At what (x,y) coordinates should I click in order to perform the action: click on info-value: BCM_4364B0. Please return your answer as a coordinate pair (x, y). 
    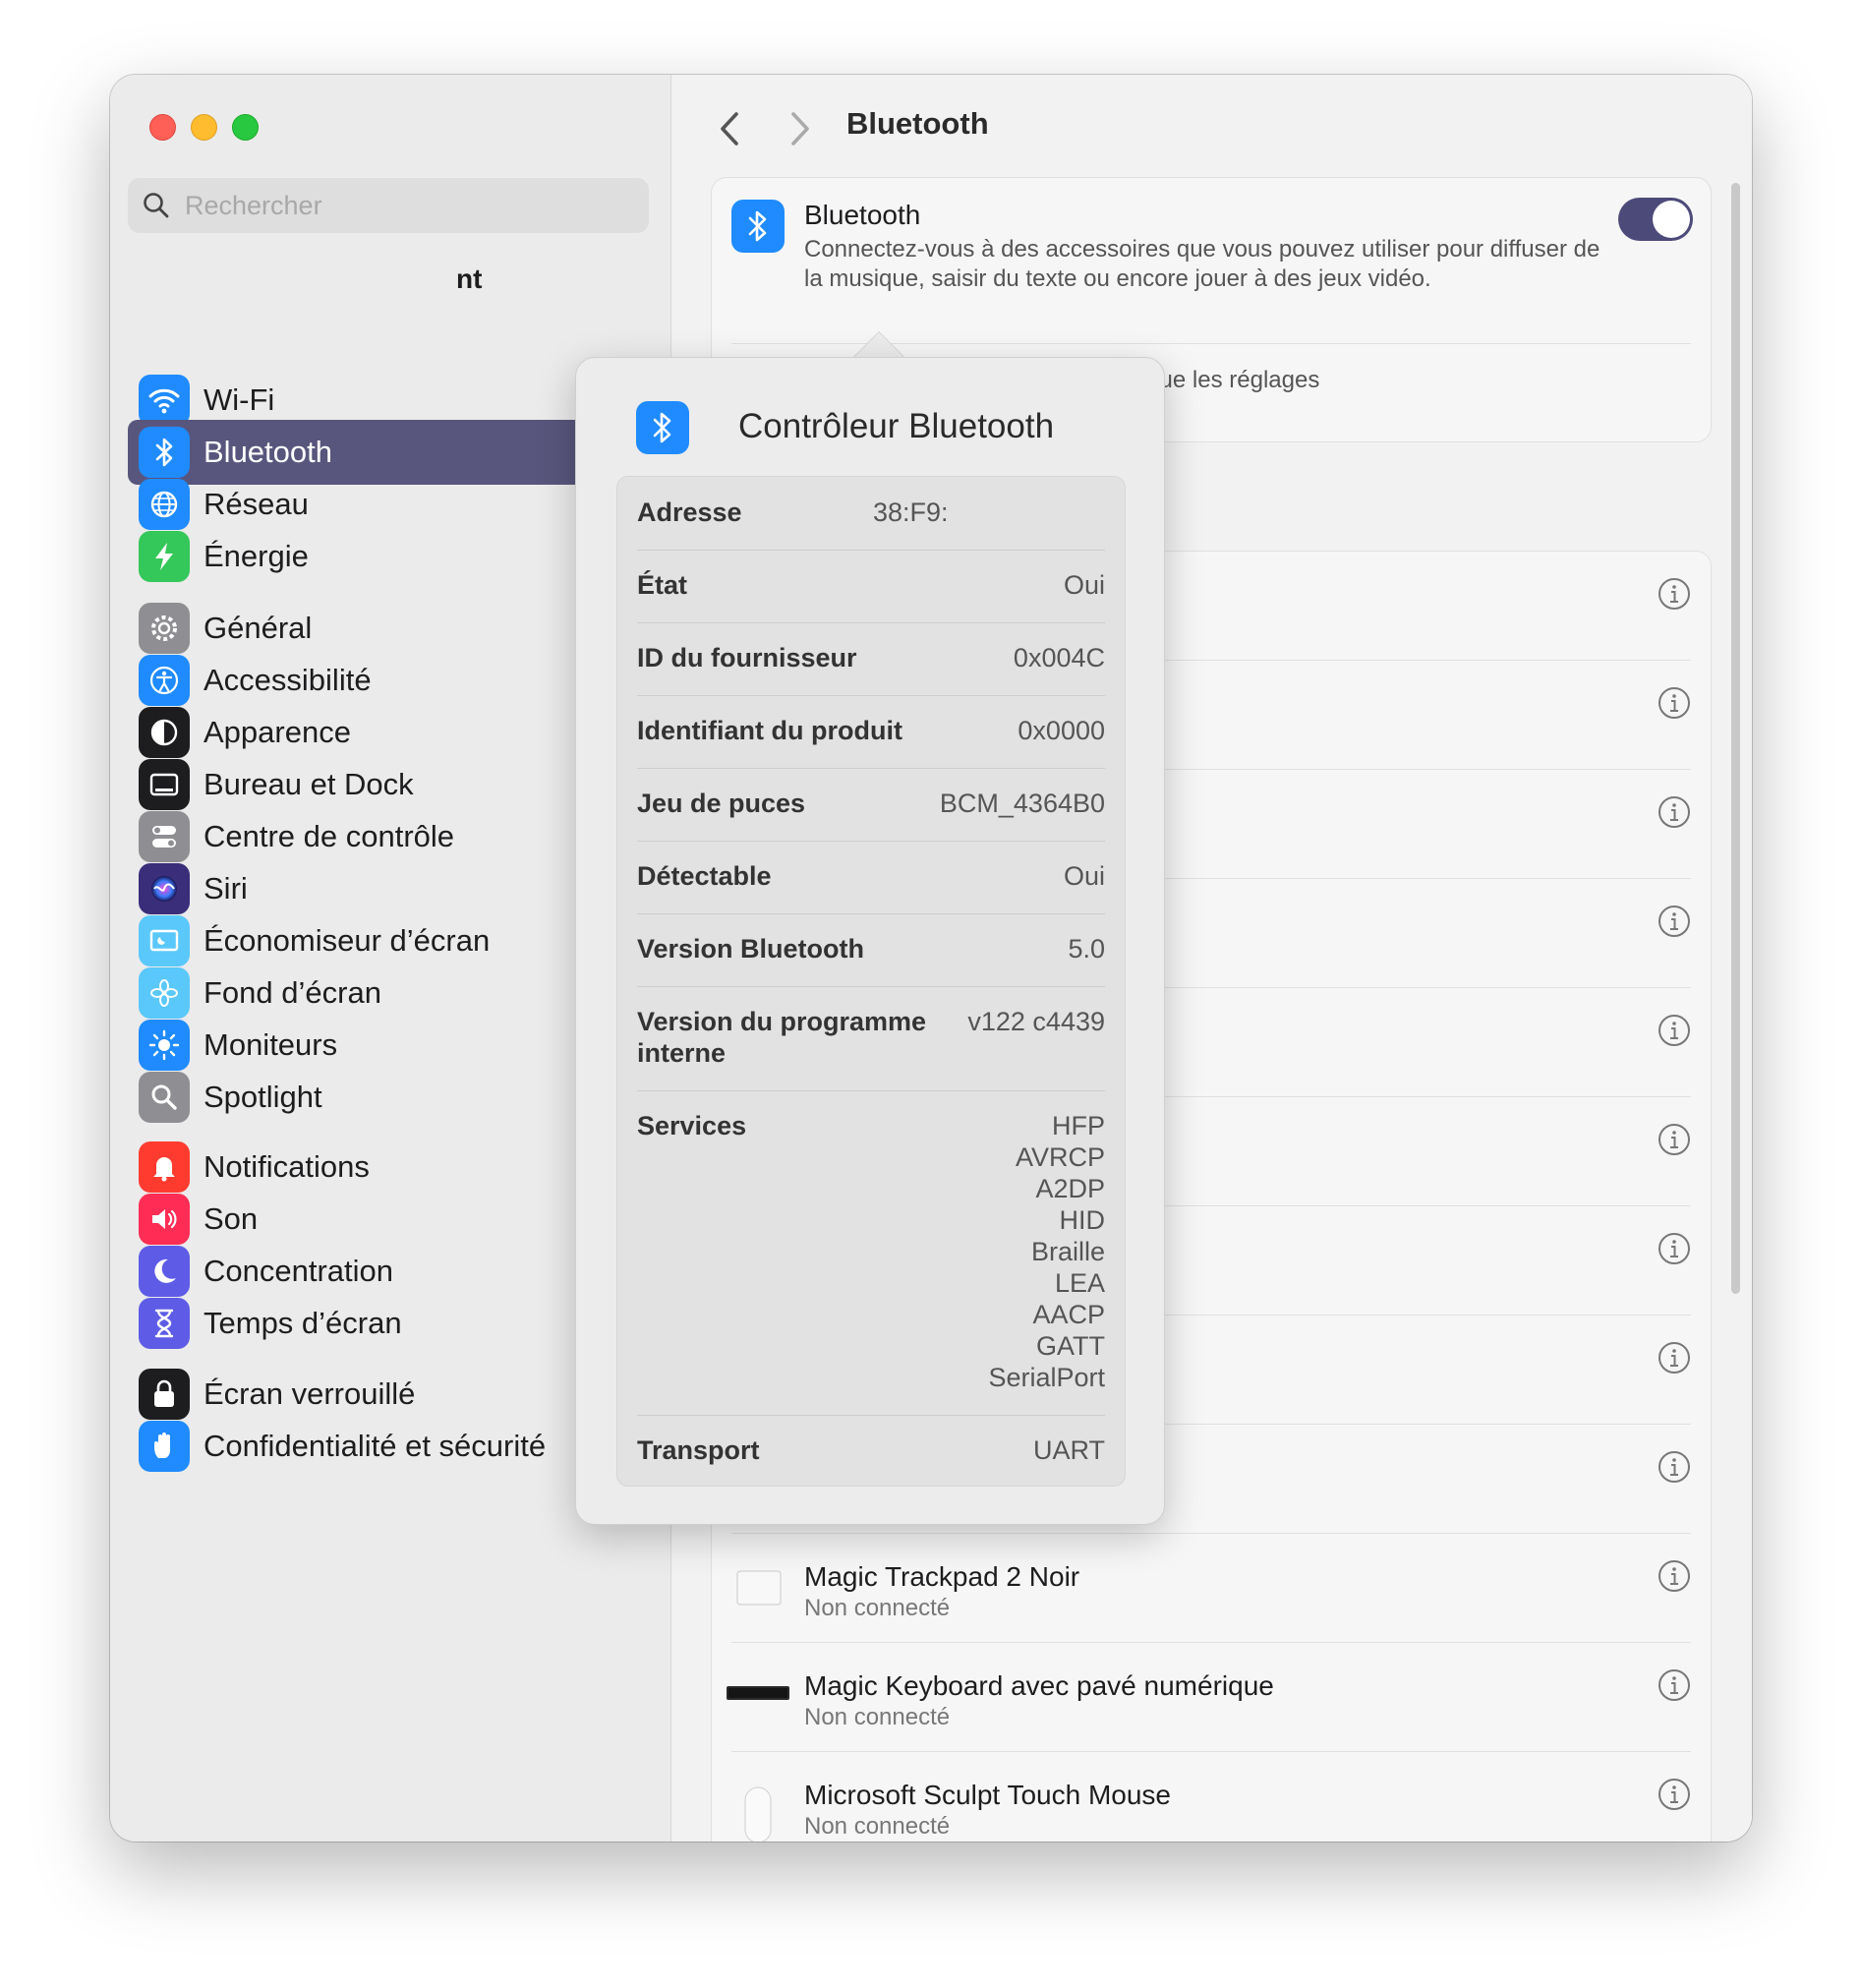
    Looking at the image, I should click on (1022, 803).